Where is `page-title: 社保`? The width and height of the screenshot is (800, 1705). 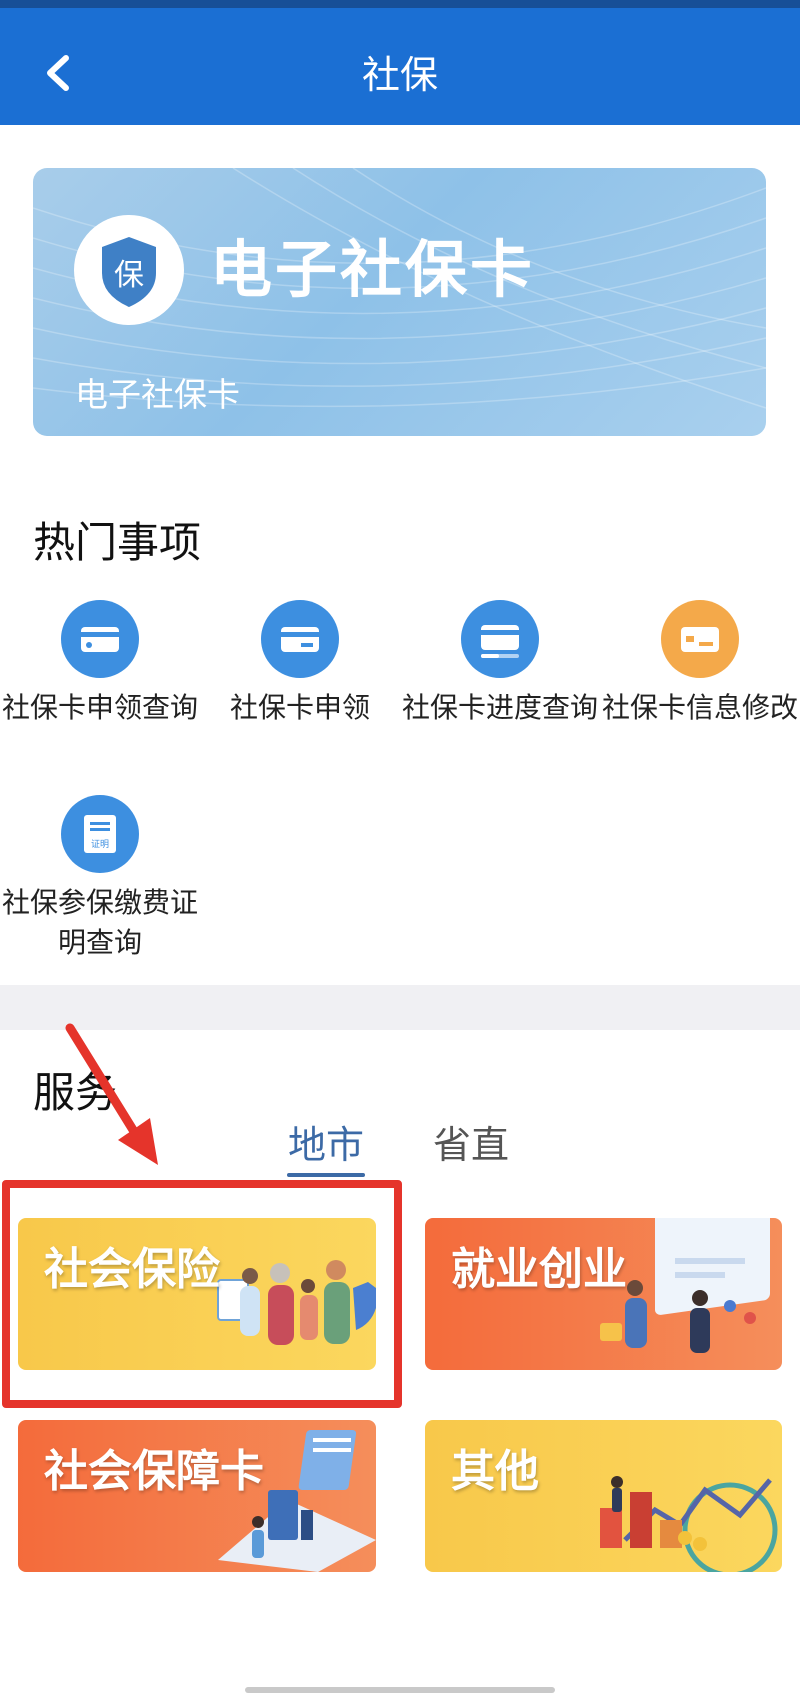
page-title: 社保 is located at coordinates (399, 75).